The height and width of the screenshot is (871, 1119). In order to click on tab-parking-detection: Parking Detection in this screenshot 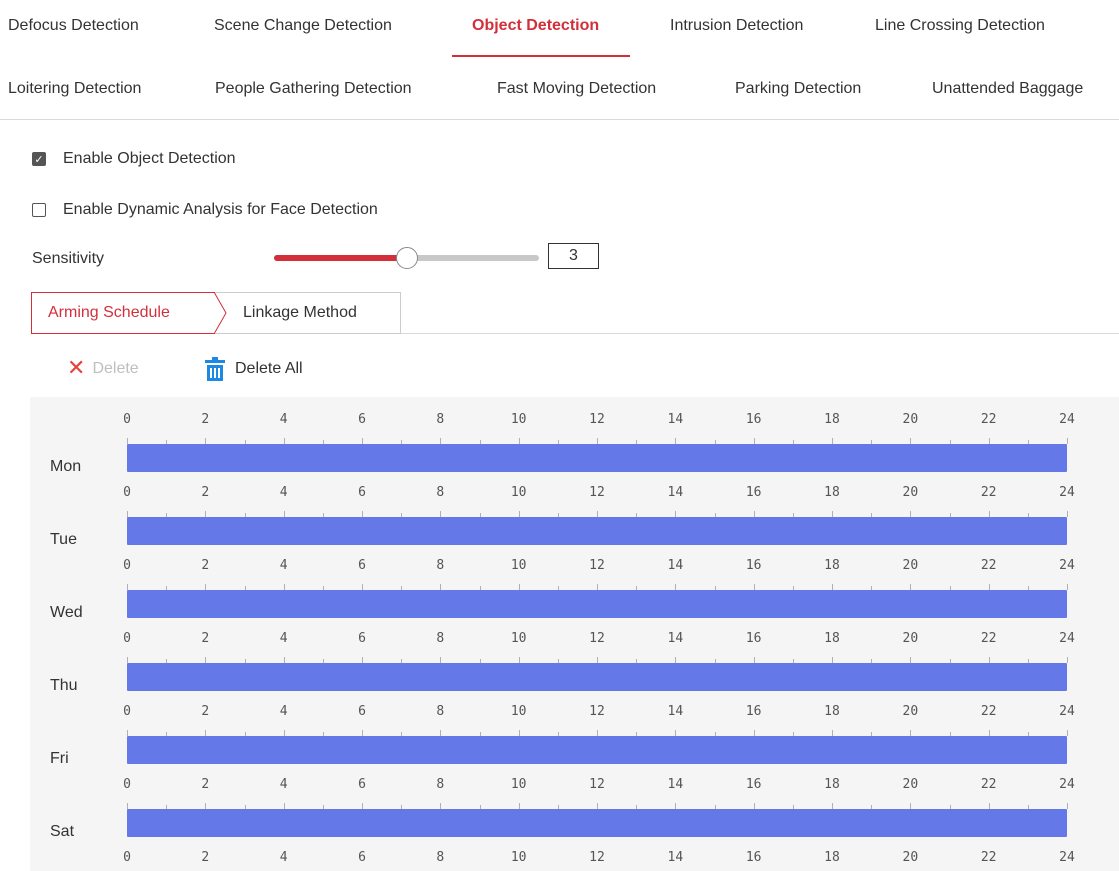, I will do `click(798, 89)`.